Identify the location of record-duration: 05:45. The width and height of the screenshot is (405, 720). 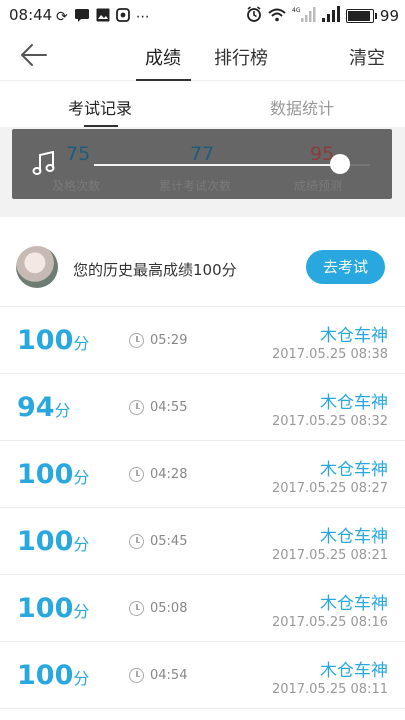
(169, 541).